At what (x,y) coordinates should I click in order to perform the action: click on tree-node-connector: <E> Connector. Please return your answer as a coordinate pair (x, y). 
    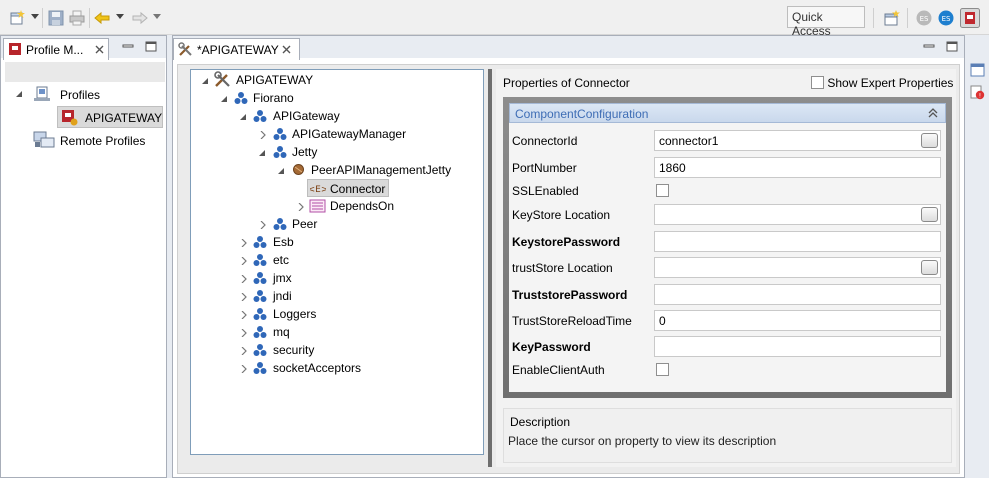
    Looking at the image, I should click on (348, 188).